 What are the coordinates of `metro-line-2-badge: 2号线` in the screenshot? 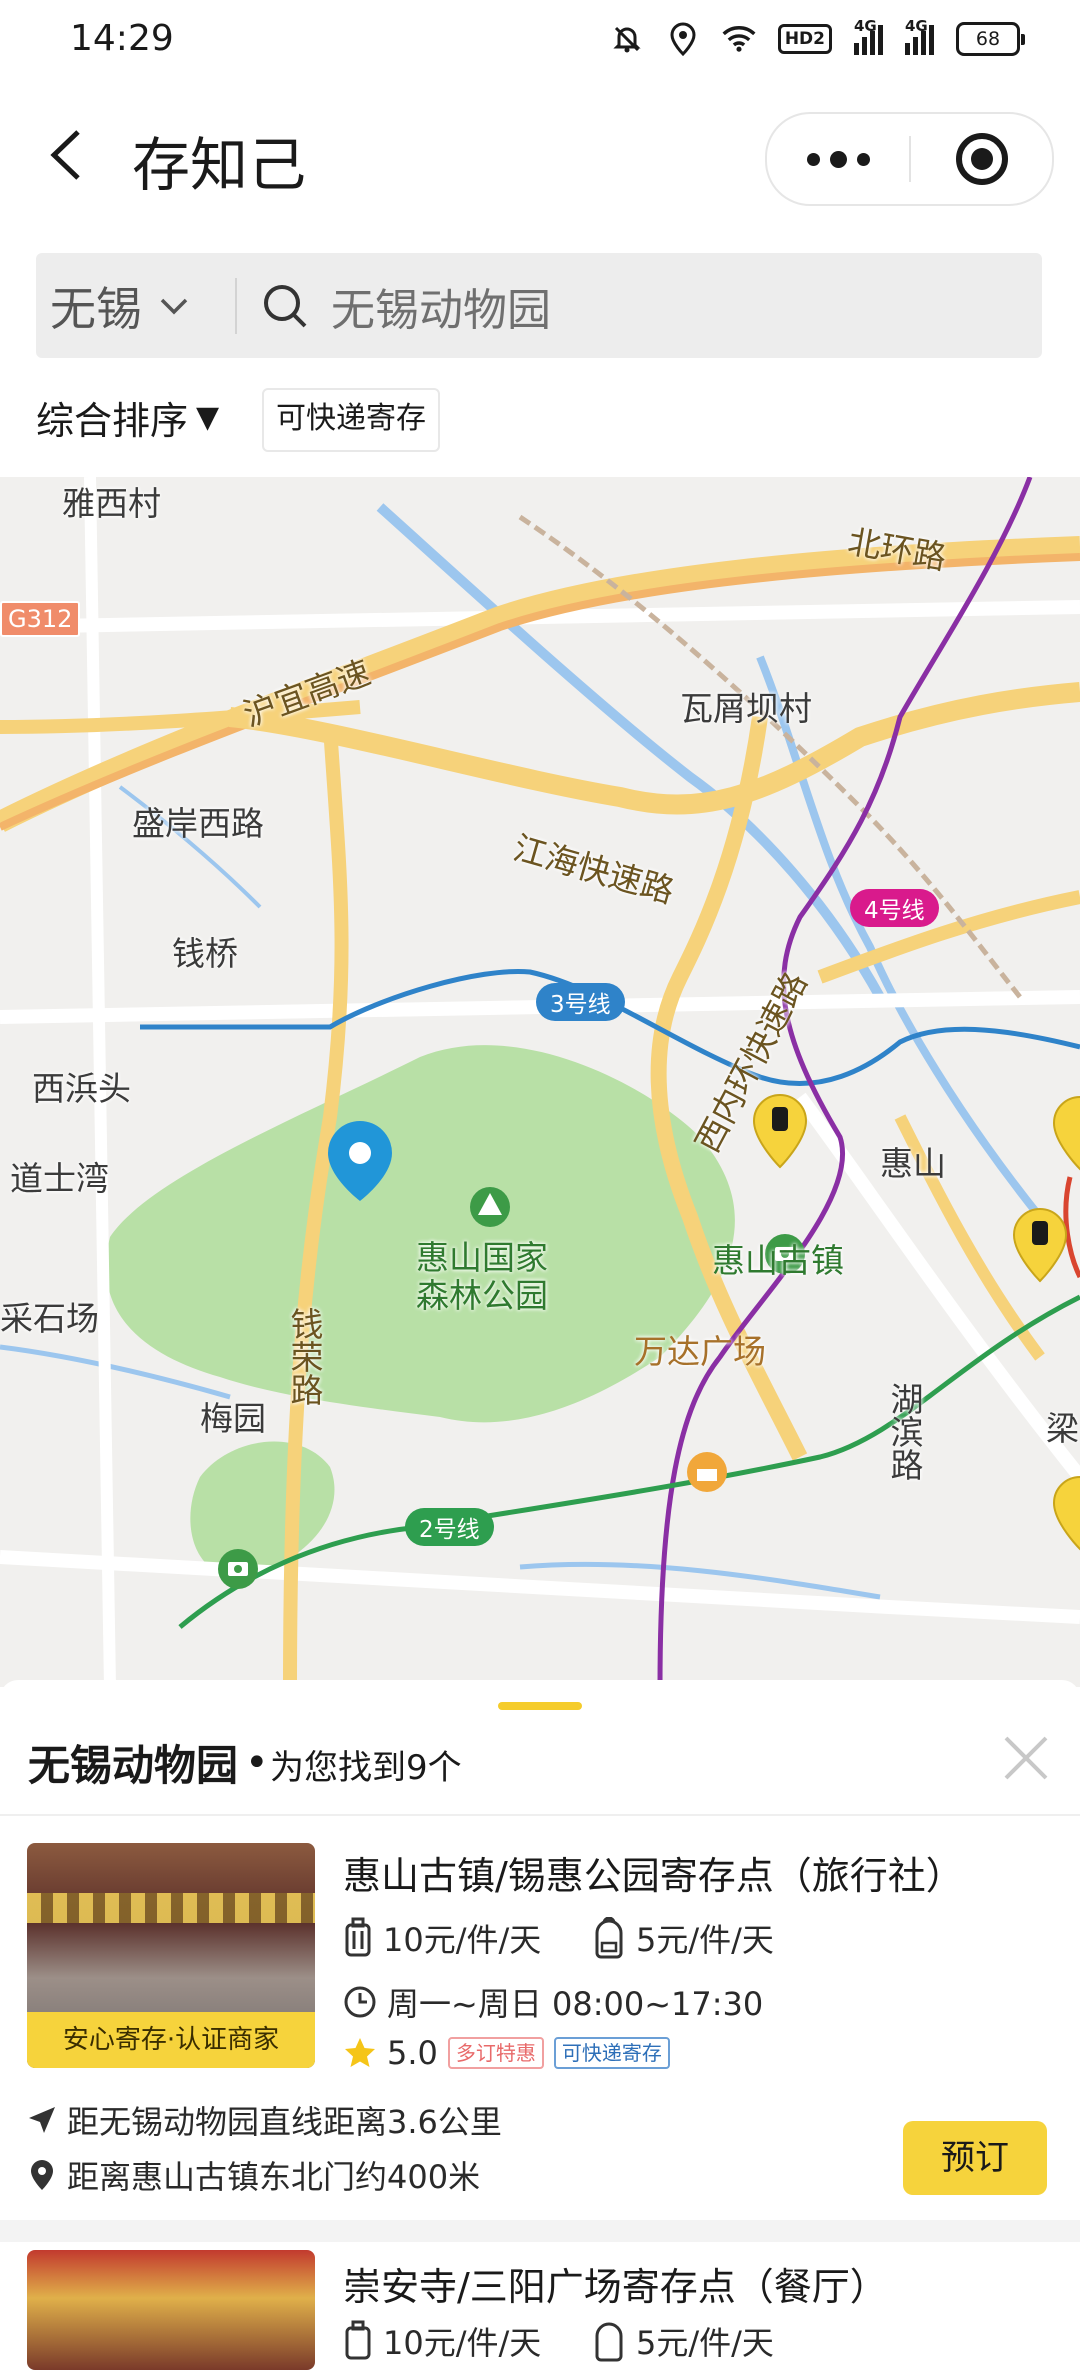 It's located at (449, 1527).